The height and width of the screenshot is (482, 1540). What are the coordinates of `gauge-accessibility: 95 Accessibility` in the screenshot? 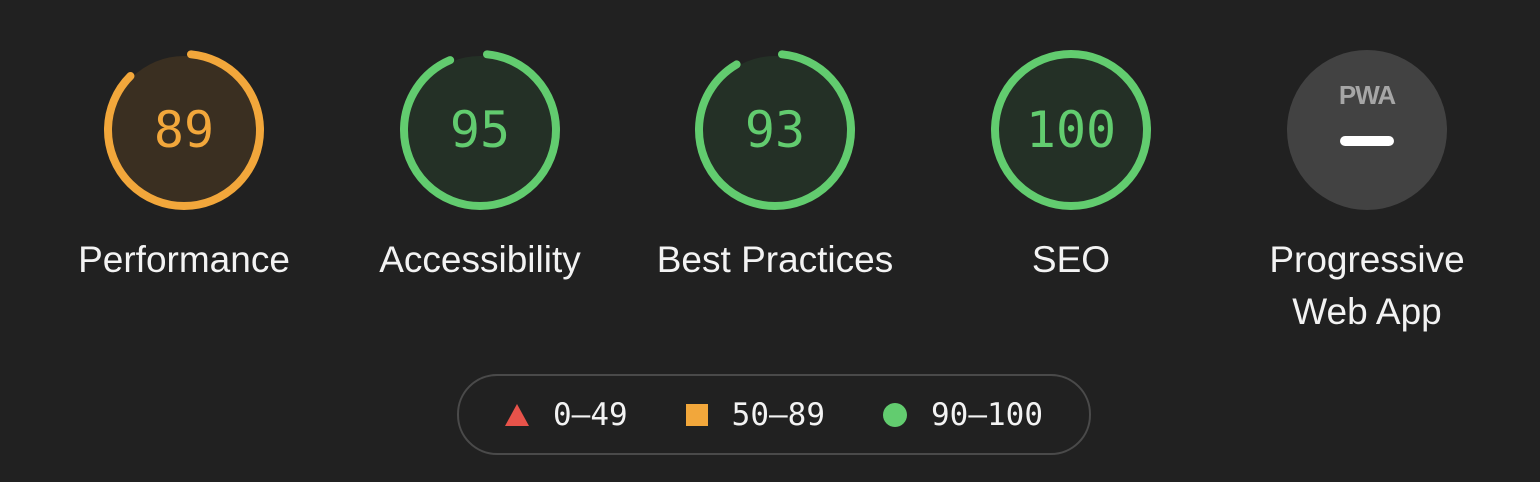 It's located at (480, 167).